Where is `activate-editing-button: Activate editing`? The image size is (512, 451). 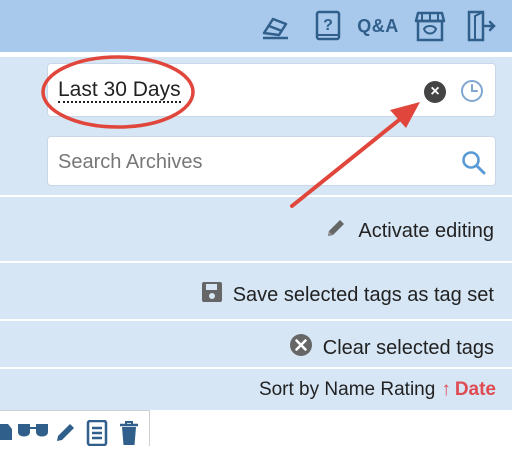
activate-editing-button: Activate editing is located at coordinates (409, 231).